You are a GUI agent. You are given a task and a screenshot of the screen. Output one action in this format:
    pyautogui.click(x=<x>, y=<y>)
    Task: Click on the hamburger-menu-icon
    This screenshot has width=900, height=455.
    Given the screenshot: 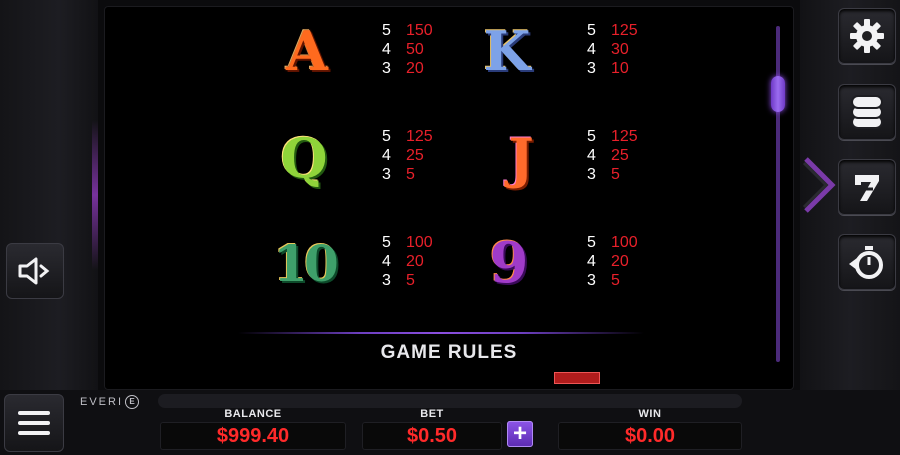 What is the action you would take?
    pyautogui.click(x=34, y=423)
    